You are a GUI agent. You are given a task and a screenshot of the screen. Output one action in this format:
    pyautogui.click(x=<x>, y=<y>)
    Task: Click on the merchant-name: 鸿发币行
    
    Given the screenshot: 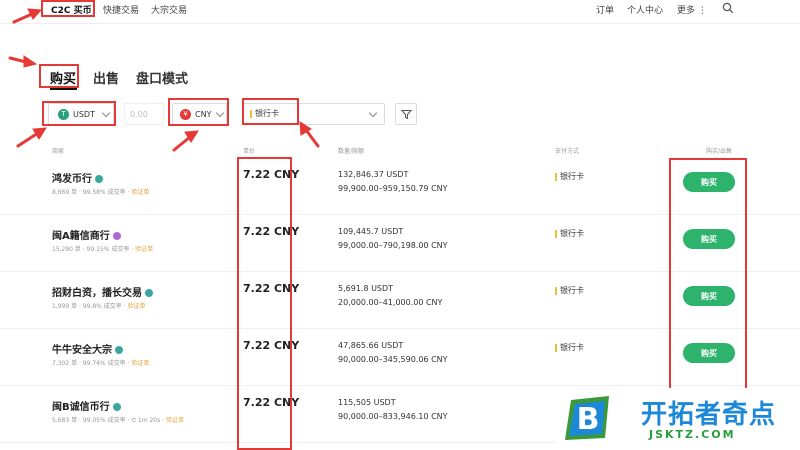 What is the action you would take?
    pyautogui.click(x=77, y=177)
    